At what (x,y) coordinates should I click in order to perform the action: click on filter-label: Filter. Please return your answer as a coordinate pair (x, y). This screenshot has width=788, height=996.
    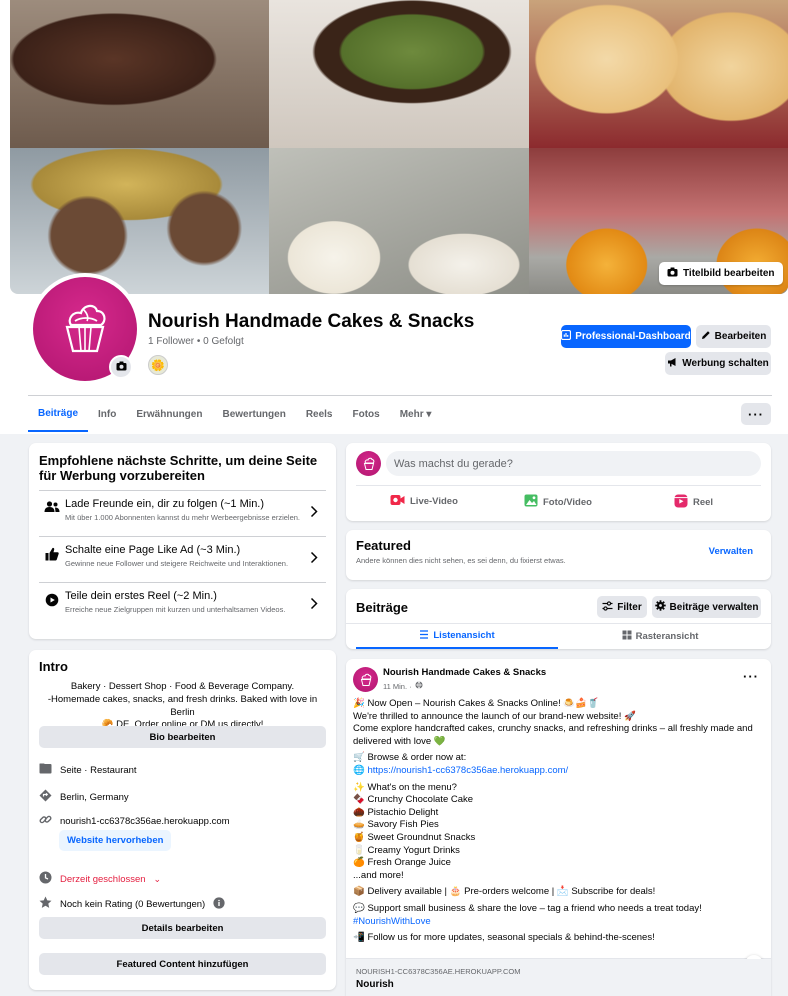
    Looking at the image, I should click on (629, 607).